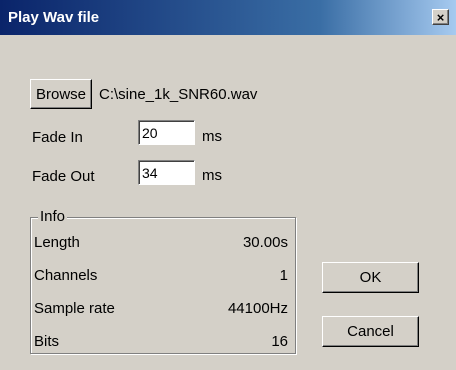  What do you see at coordinates (370, 277) in the screenshot?
I see `ok-button: OK` at bounding box center [370, 277].